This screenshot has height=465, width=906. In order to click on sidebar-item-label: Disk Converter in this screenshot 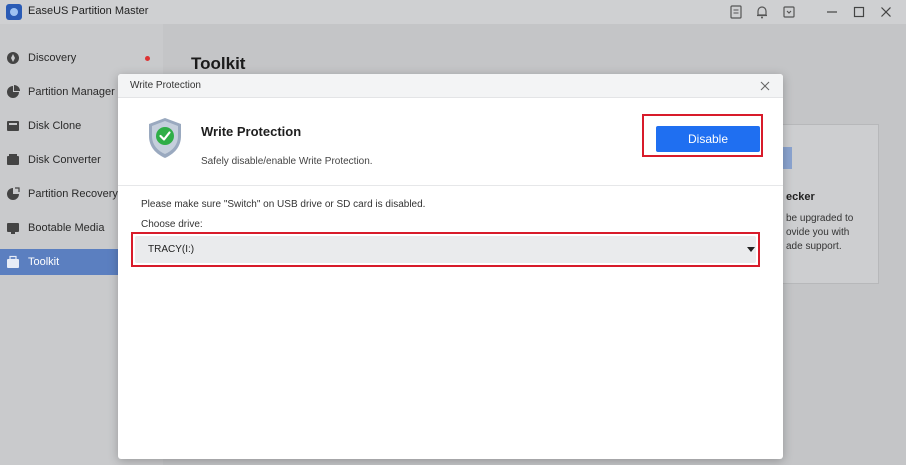, I will do `click(64, 160)`.